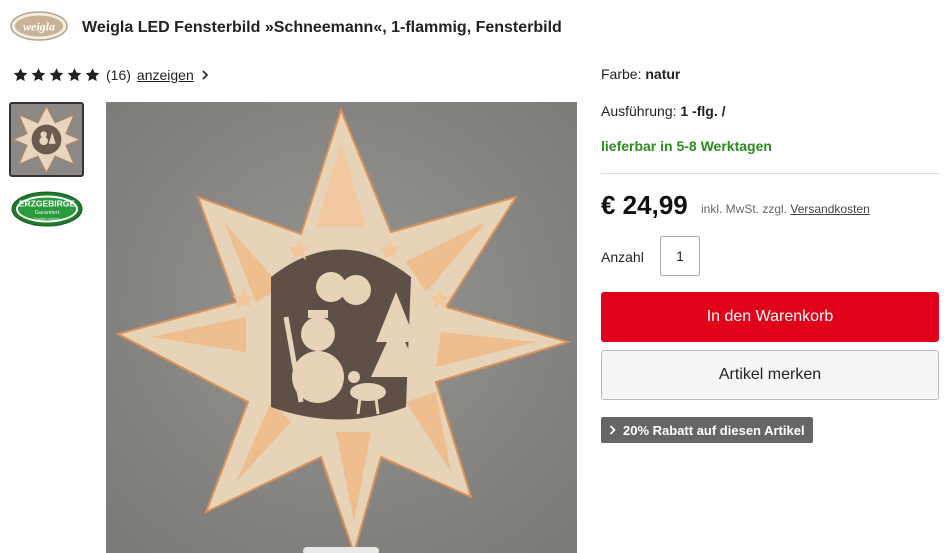 The height and width of the screenshot is (553, 947). I want to click on image-pager-indicator, so click(341, 550).